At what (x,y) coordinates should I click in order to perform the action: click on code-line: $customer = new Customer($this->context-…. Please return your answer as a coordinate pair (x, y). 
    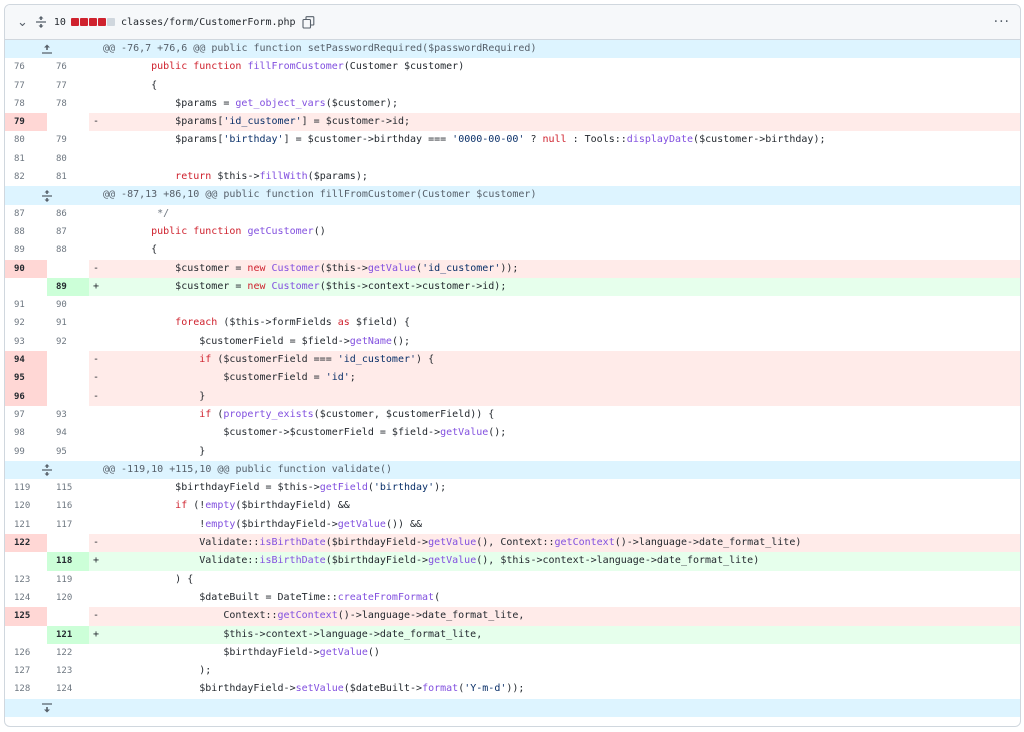
    Looking at the image, I should click on (561, 287).